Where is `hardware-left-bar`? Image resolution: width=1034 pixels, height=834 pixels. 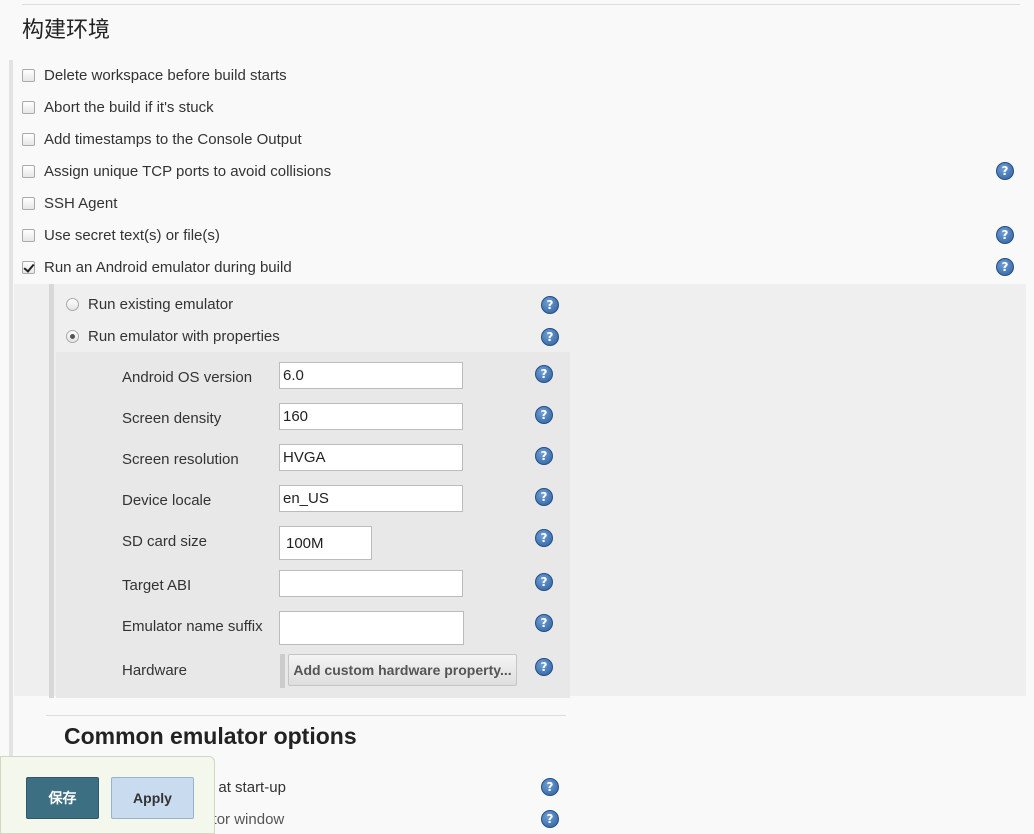 hardware-left-bar is located at coordinates (282, 671).